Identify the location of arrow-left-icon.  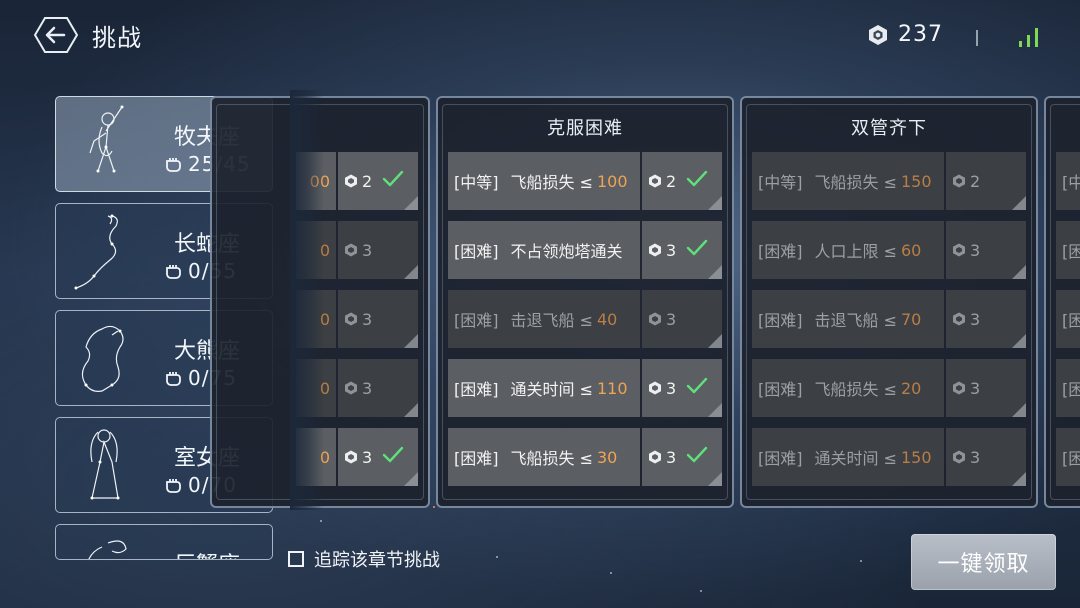
(56, 35).